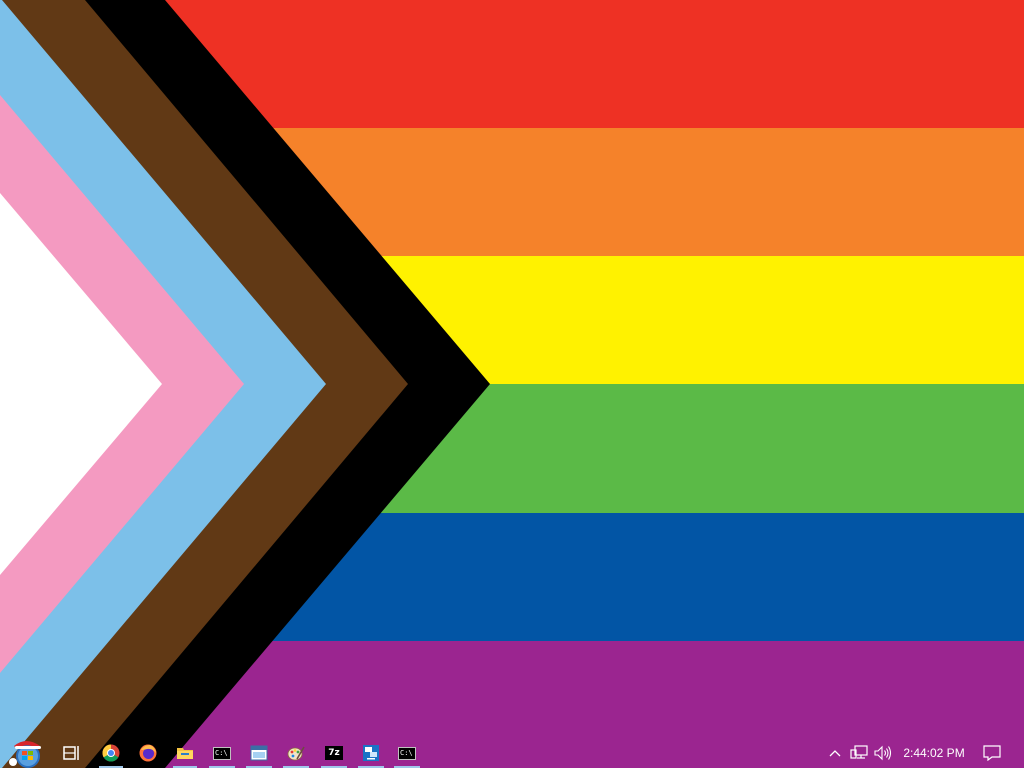  I want to click on action-center-button, so click(992, 753).